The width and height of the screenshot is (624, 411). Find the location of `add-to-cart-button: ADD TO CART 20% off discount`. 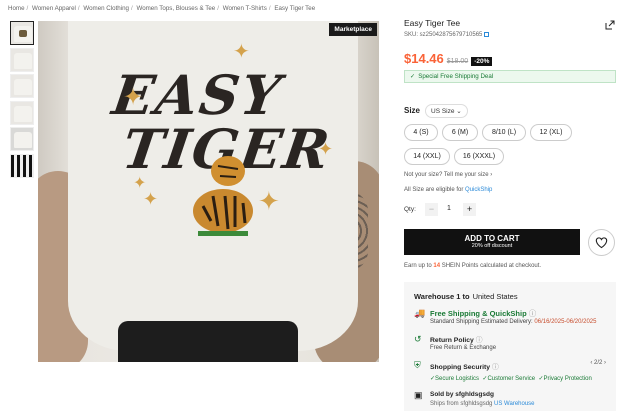

add-to-cart-button: ADD TO CART 20% off discount is located at coordinates (492, 242).